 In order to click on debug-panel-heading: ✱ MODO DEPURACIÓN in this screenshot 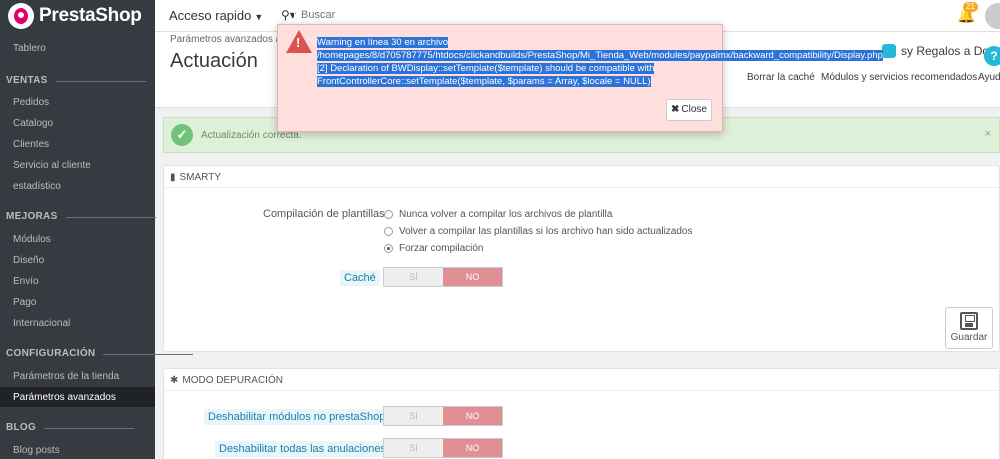, I will do `click(581, 380)`.